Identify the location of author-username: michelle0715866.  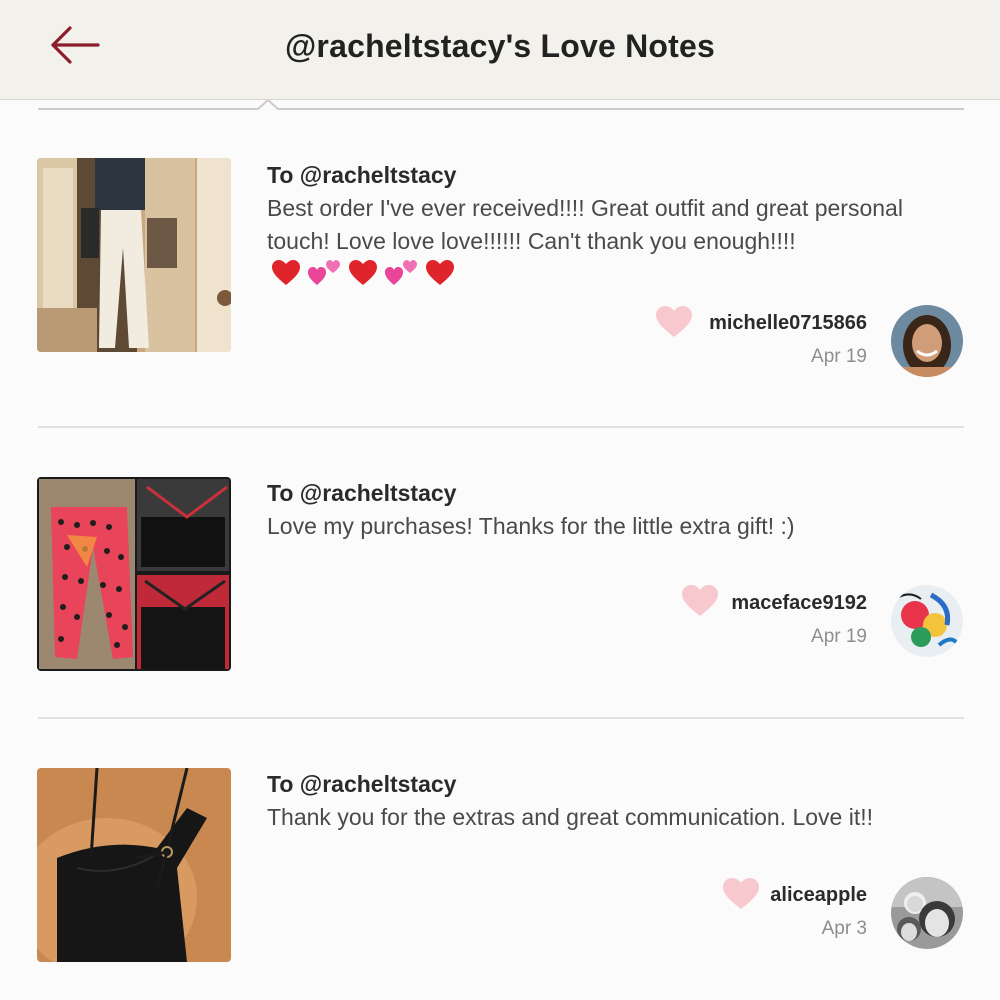
(788, 323).